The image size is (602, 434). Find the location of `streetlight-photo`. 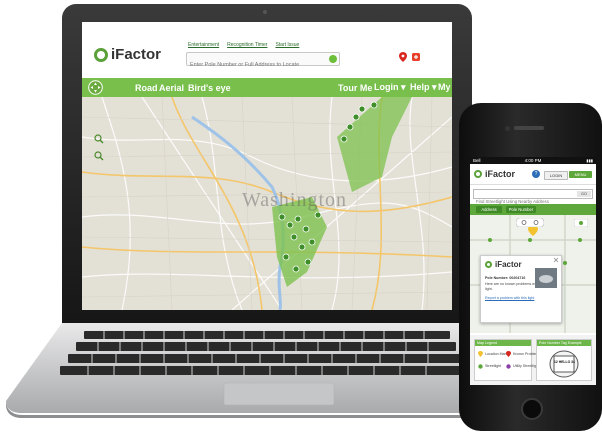

streetlight-photo is located at coordinates (546, 278).